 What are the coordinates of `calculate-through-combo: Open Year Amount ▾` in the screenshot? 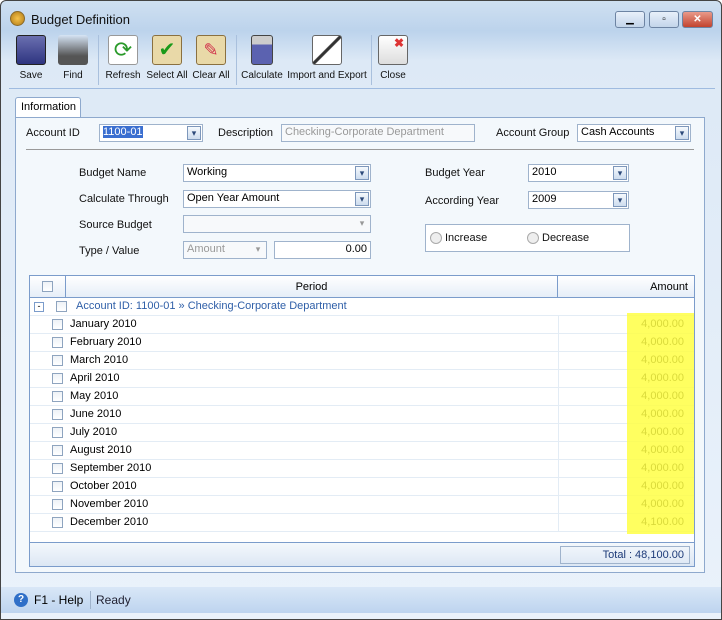 It's located at (277, 199).